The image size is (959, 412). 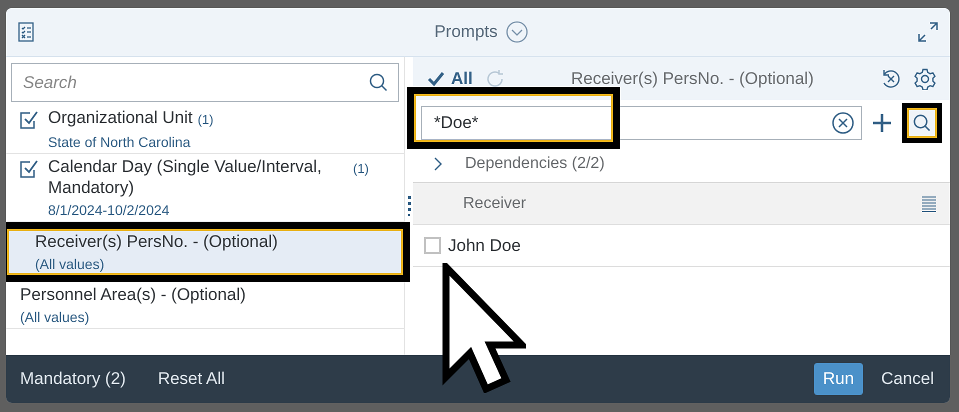 I want to click on prompt-title: Receiver(s) PersNo. - (Optional), so click(x=156, y=241).